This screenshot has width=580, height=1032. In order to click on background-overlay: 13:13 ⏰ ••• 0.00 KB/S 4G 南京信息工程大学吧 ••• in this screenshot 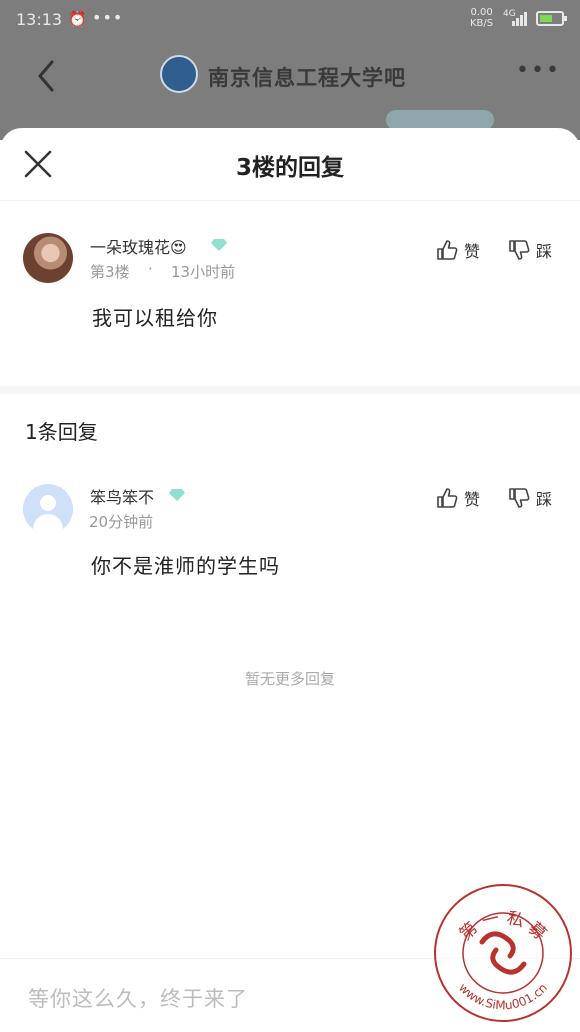, I will do `click(290, 70)`.